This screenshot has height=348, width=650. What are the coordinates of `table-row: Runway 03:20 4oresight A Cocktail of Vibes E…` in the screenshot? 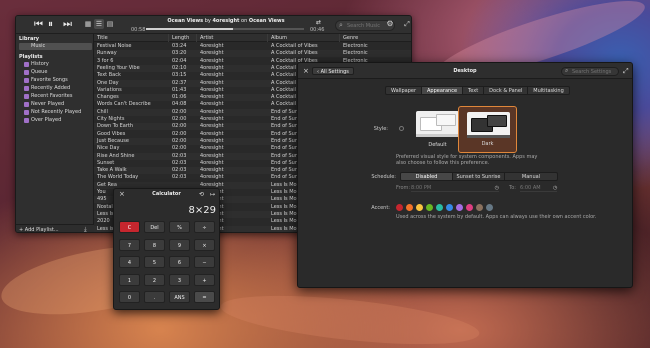 It's located at (252, 54).